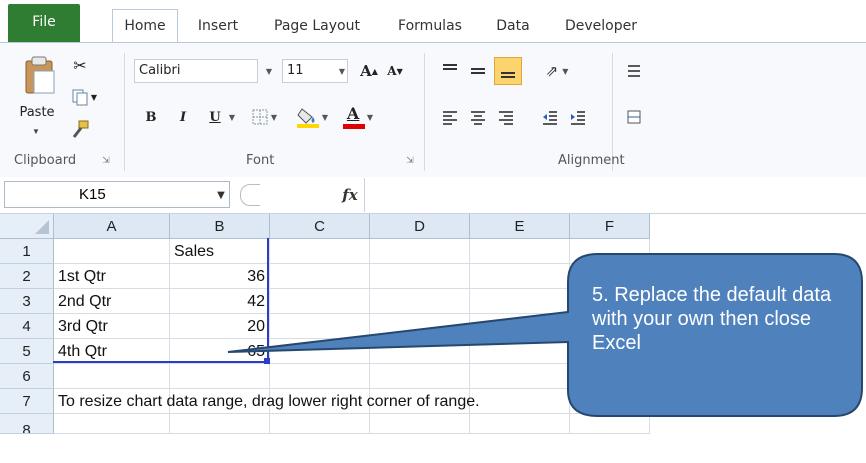  Describe the element at coordinates (40, 75) in the screenshot. I see `paste-icon` at that location.